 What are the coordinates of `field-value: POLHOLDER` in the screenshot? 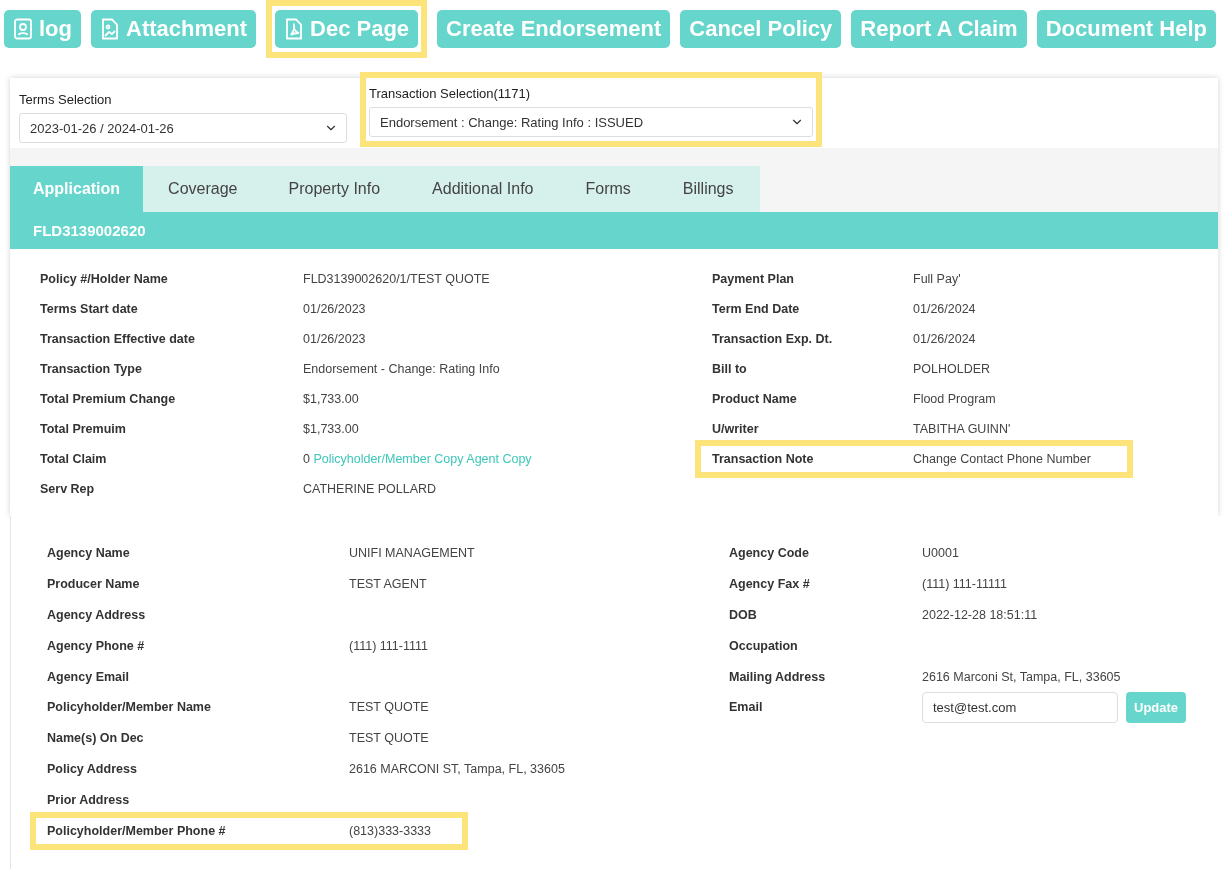 It's located at (952, 369).